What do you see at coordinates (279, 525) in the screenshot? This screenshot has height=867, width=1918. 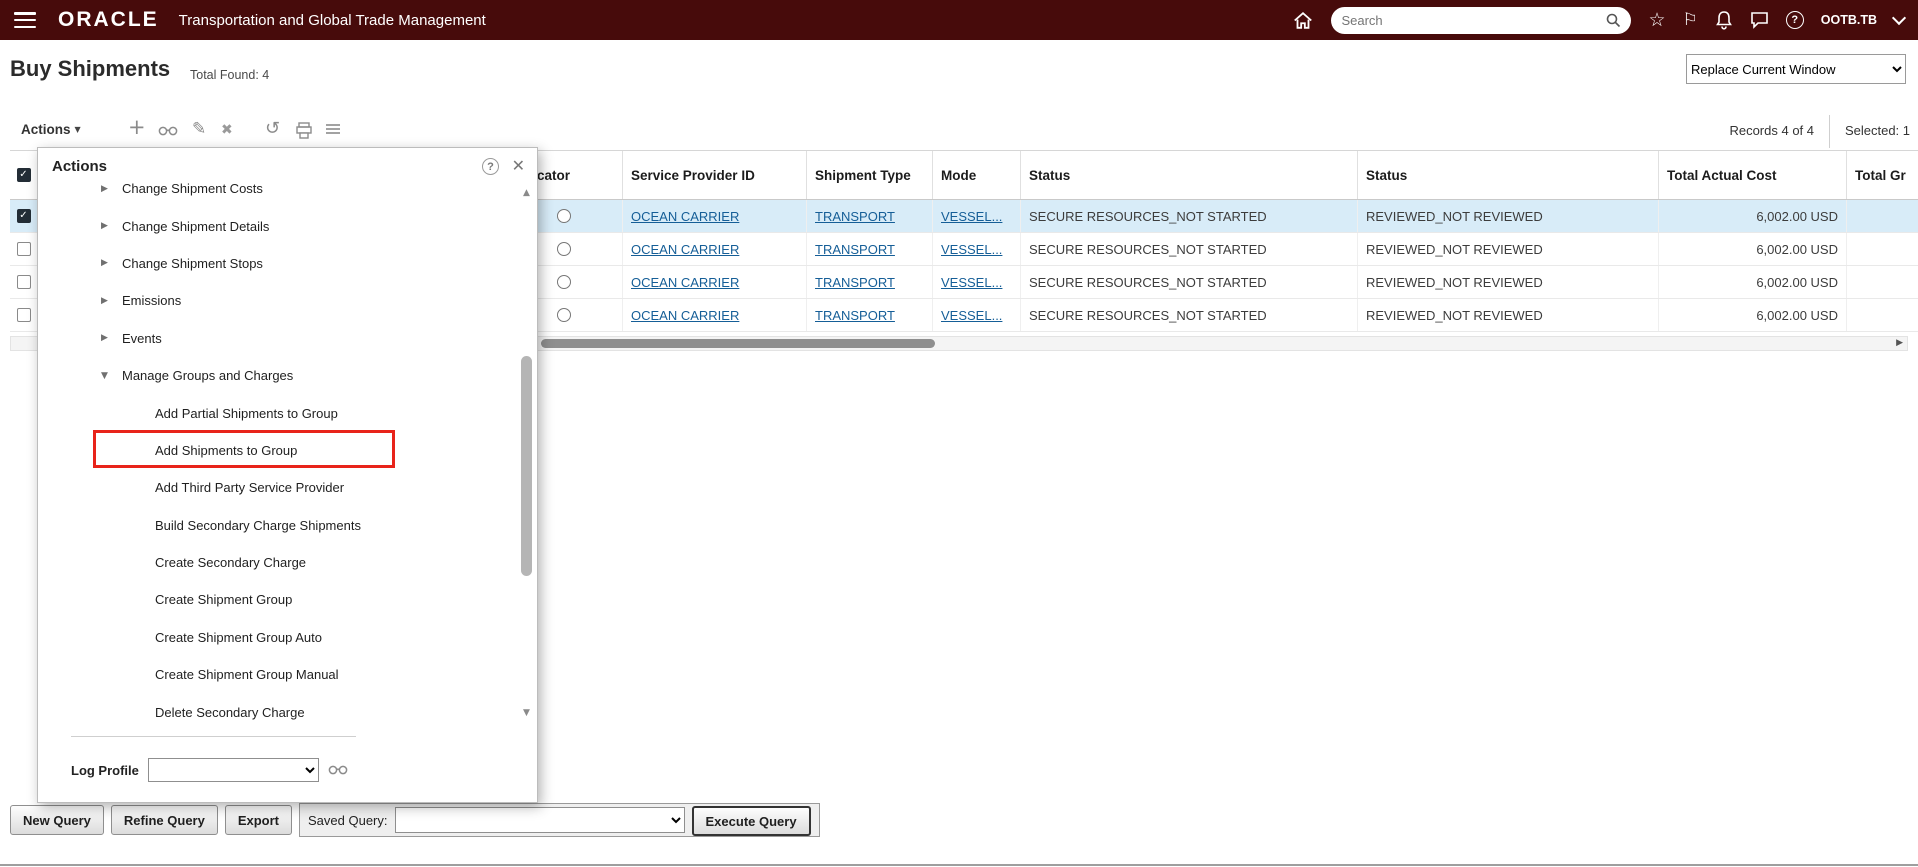 I see `tree-item-build-secondary-charge-shipments: Build Secondary Charge Shipments` at bounding box center [279, 525].